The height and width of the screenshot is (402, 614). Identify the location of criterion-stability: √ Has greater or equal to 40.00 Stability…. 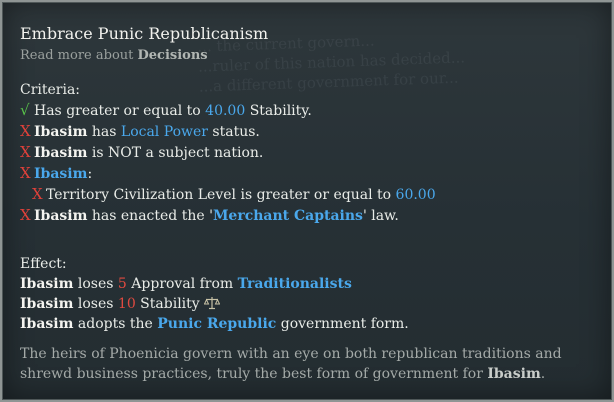
(308, 110).